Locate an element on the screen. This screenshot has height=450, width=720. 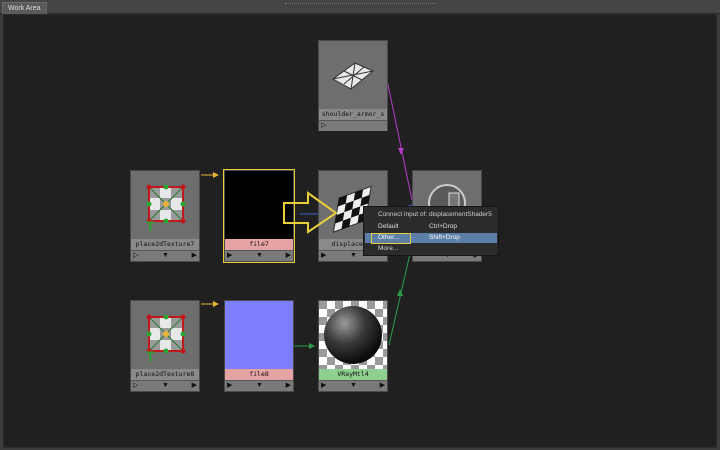
node-place2dtexture8: T place2dTexture8 ▷ ▼ ▶ is located at coordinates (165, 346).